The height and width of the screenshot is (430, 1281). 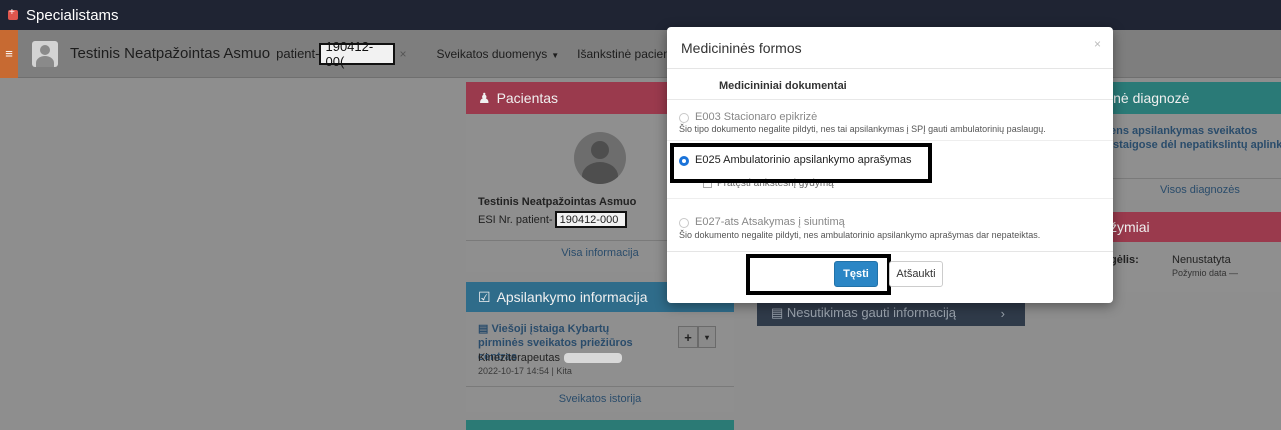 What do you see at coordinates (484, 296) in the screenshot?
I see `checkbox-icon: ☑` at bounding box center [484, 296].